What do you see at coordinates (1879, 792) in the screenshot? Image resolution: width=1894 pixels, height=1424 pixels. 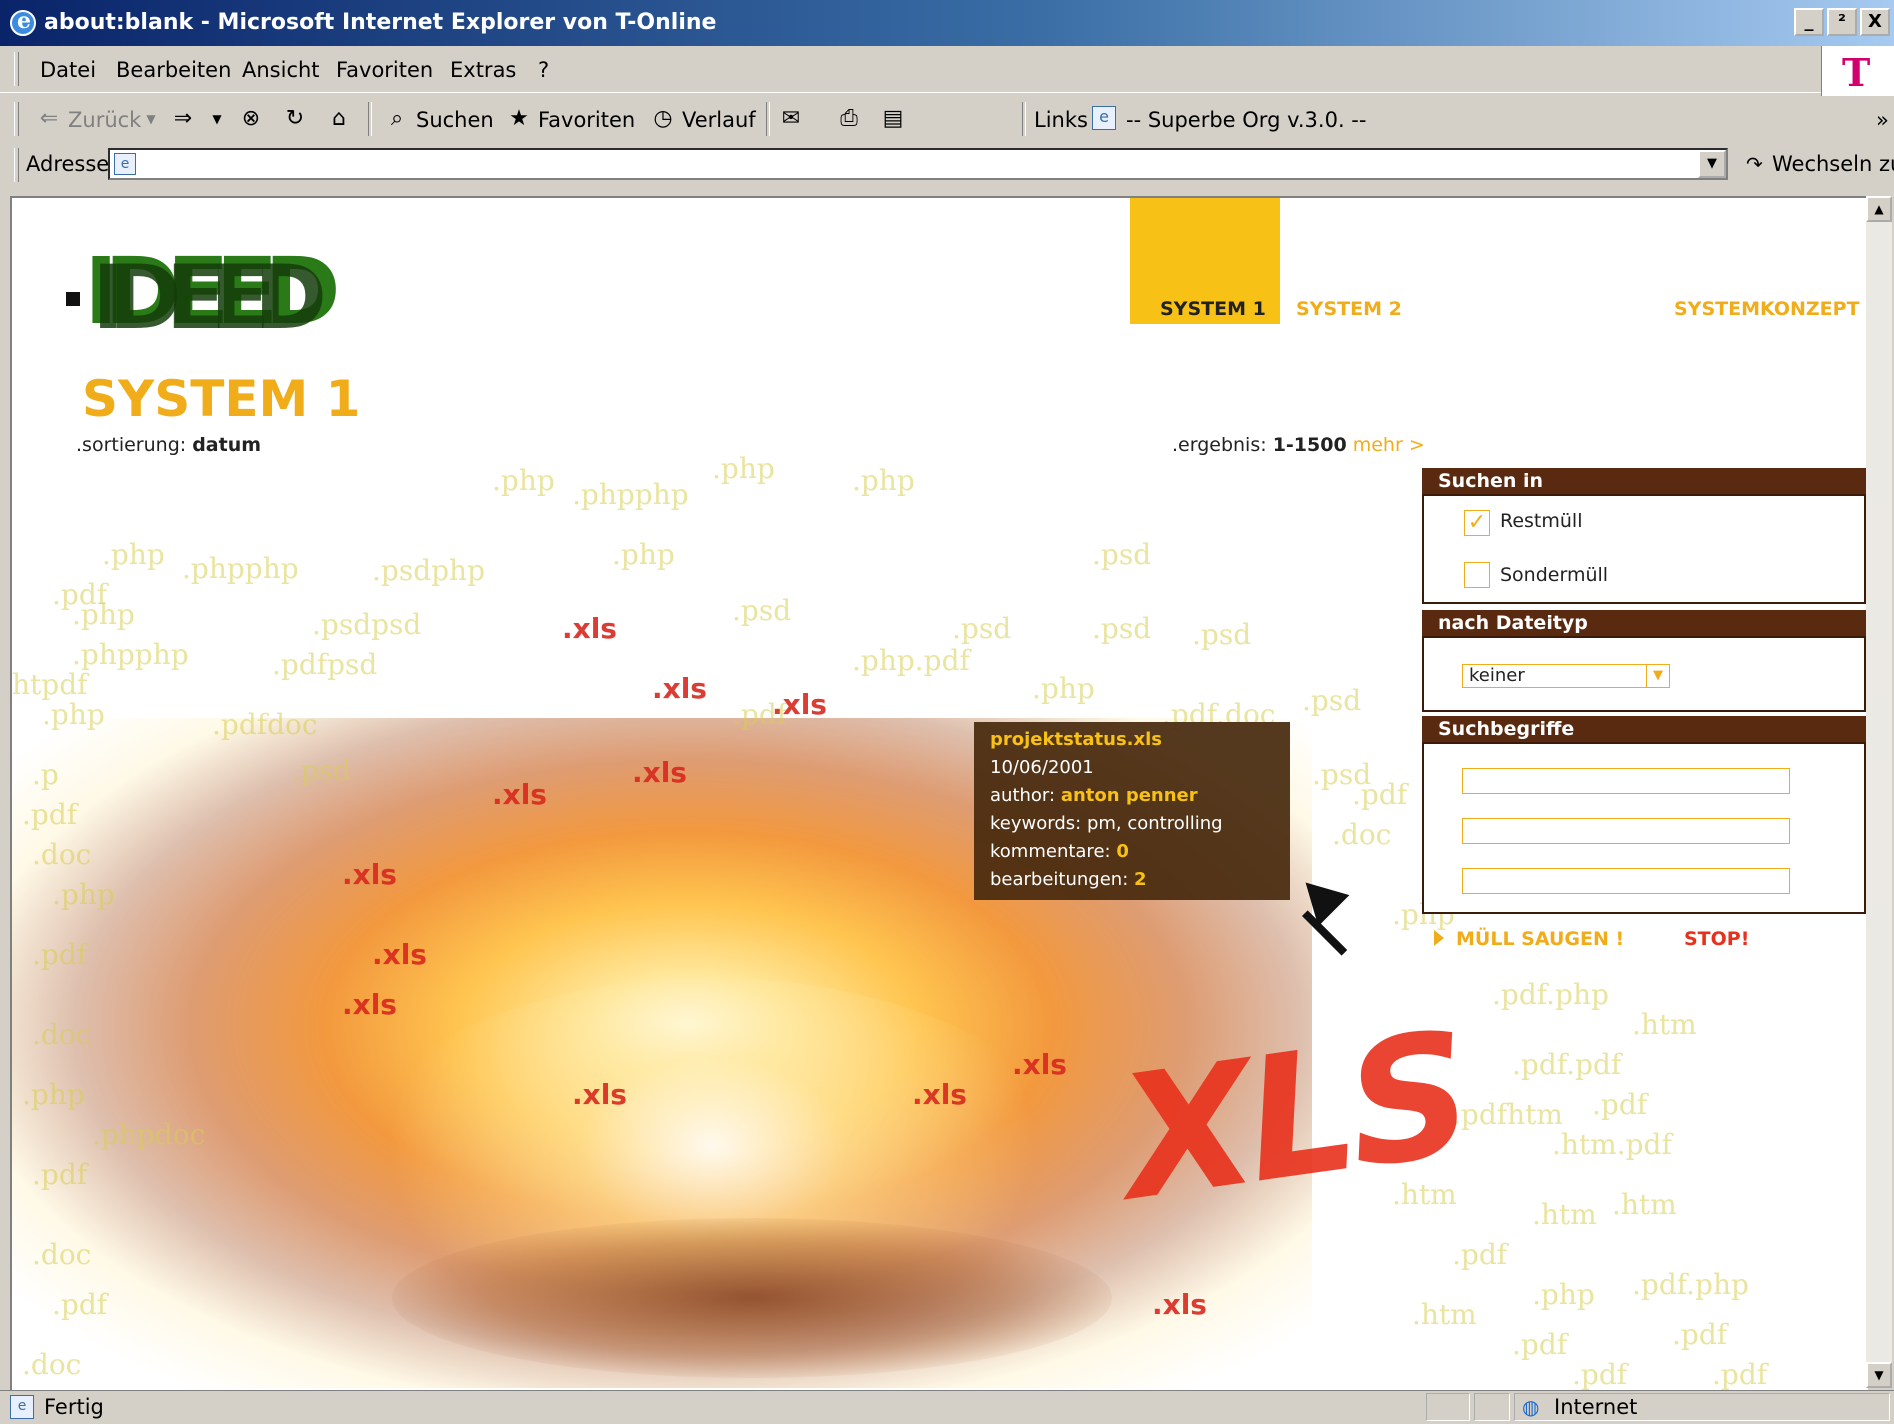 I see `vertical-scrollbar: ▲ ▼` at bounding box center [1879, 792].